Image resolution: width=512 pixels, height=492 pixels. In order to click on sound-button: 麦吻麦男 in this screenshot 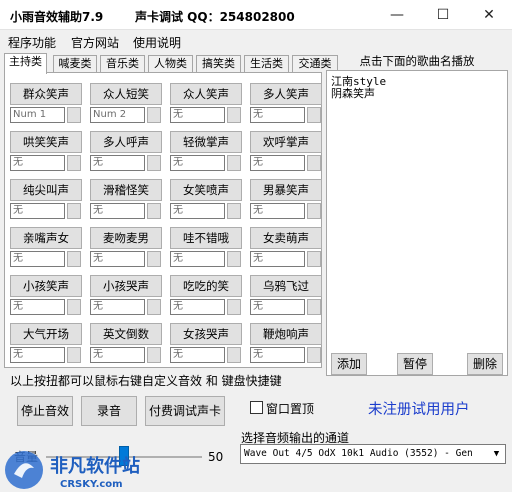, I will do `click(126, 238)`.